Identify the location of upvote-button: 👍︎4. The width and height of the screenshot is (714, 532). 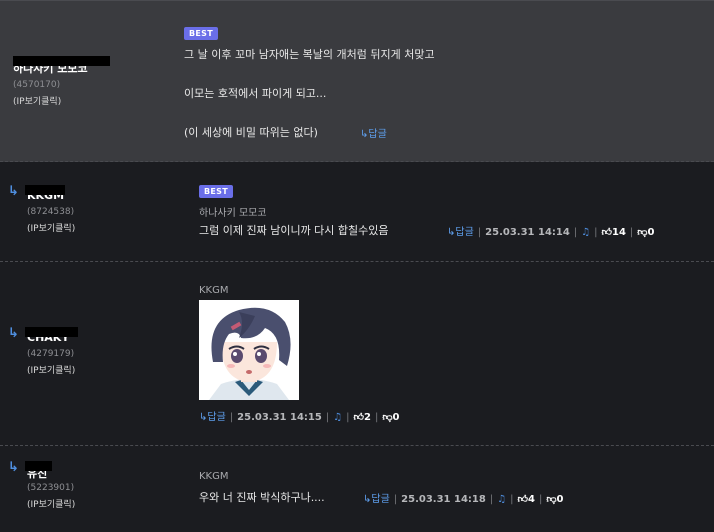
(526, 499).